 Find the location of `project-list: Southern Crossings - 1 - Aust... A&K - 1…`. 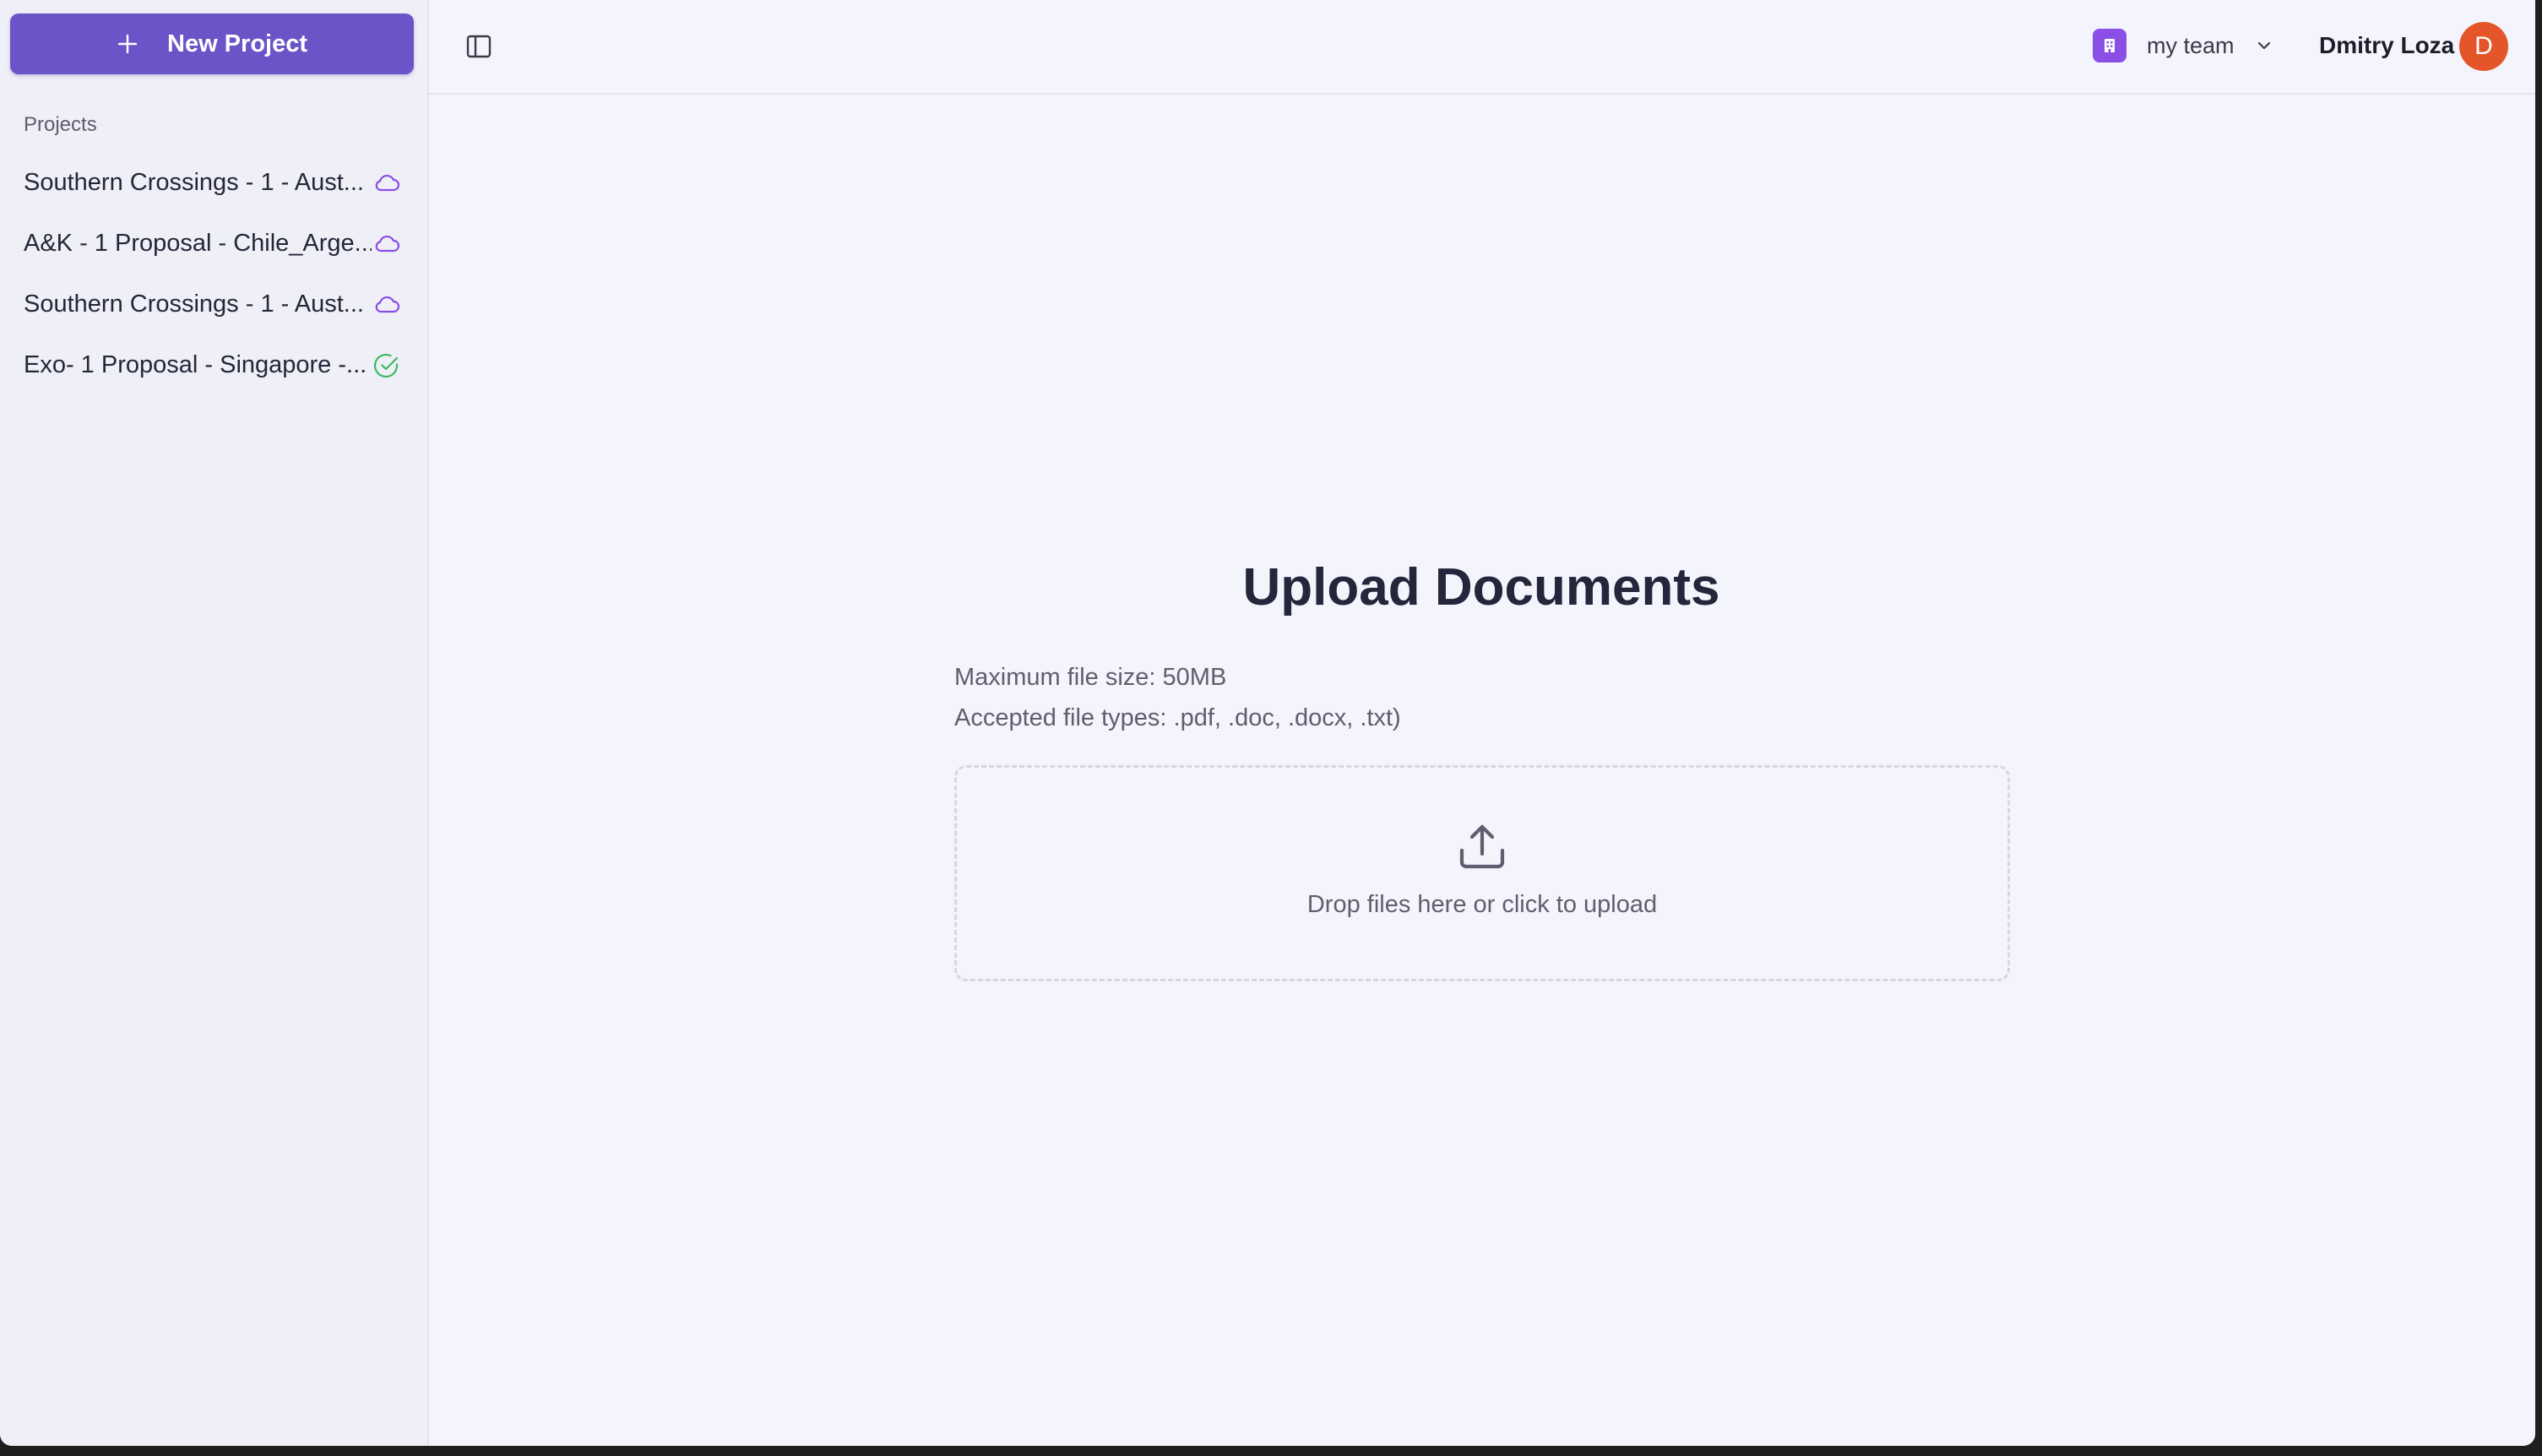

project-list: Southern Crossings - 1 - Aust... A&K - 1… is located at coordinates (213, 273).